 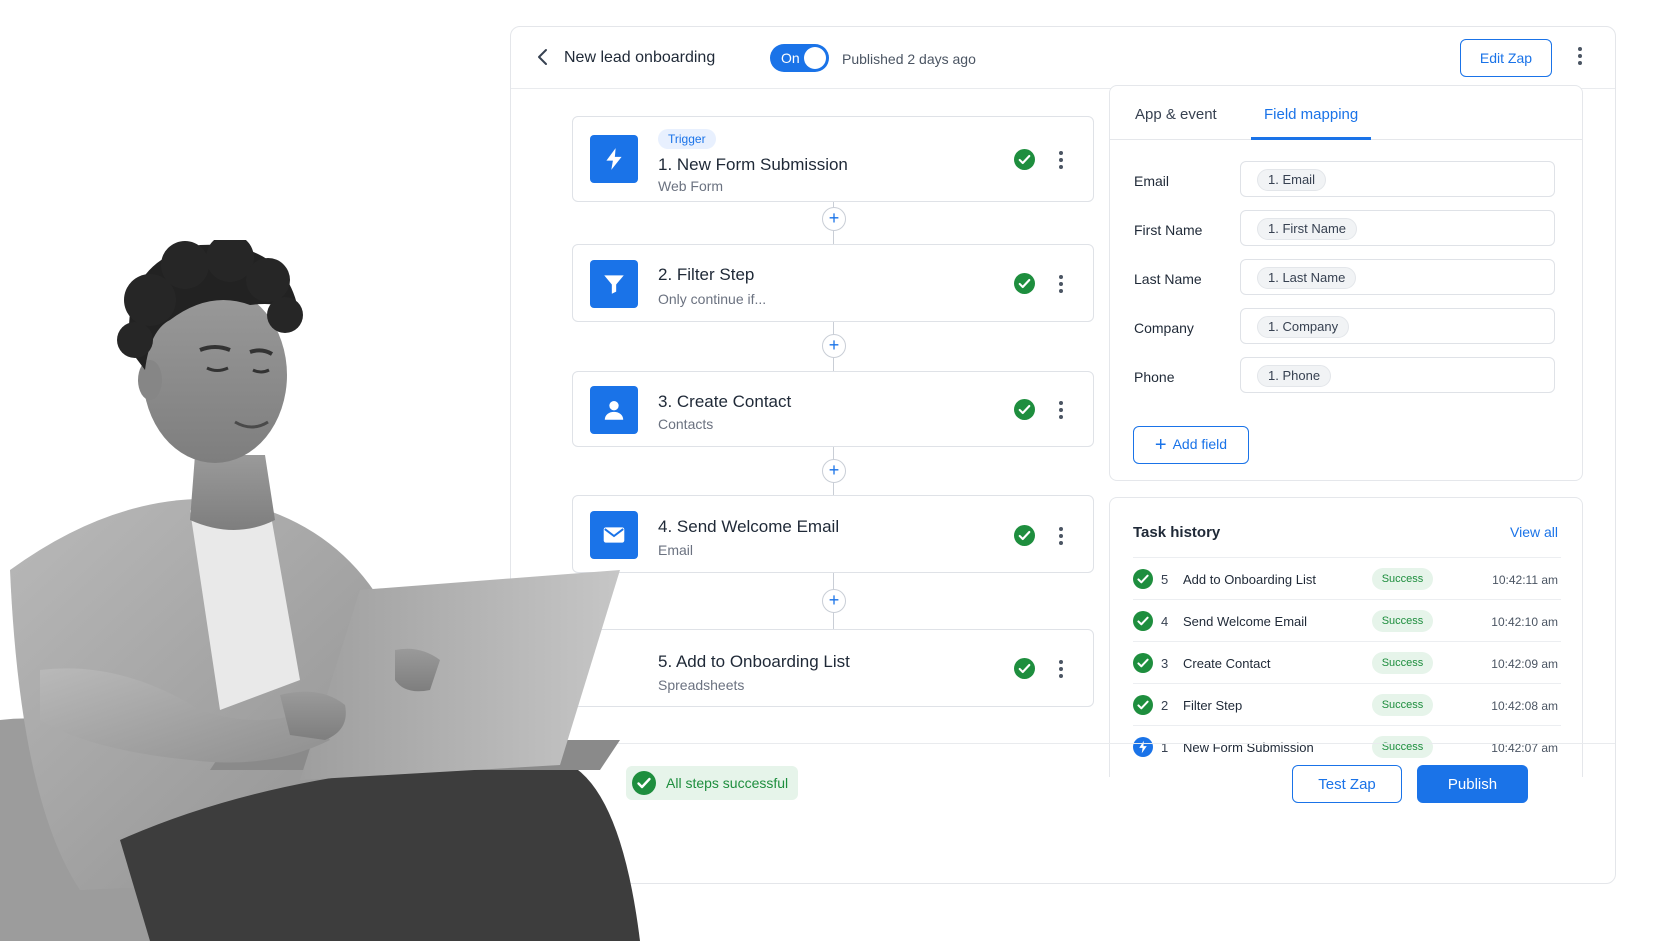 What do you see at coordinates (1397, 277) in the screenshot?
I see `last-name-field: 1. Last Name` at bounding box center [1397, 277].